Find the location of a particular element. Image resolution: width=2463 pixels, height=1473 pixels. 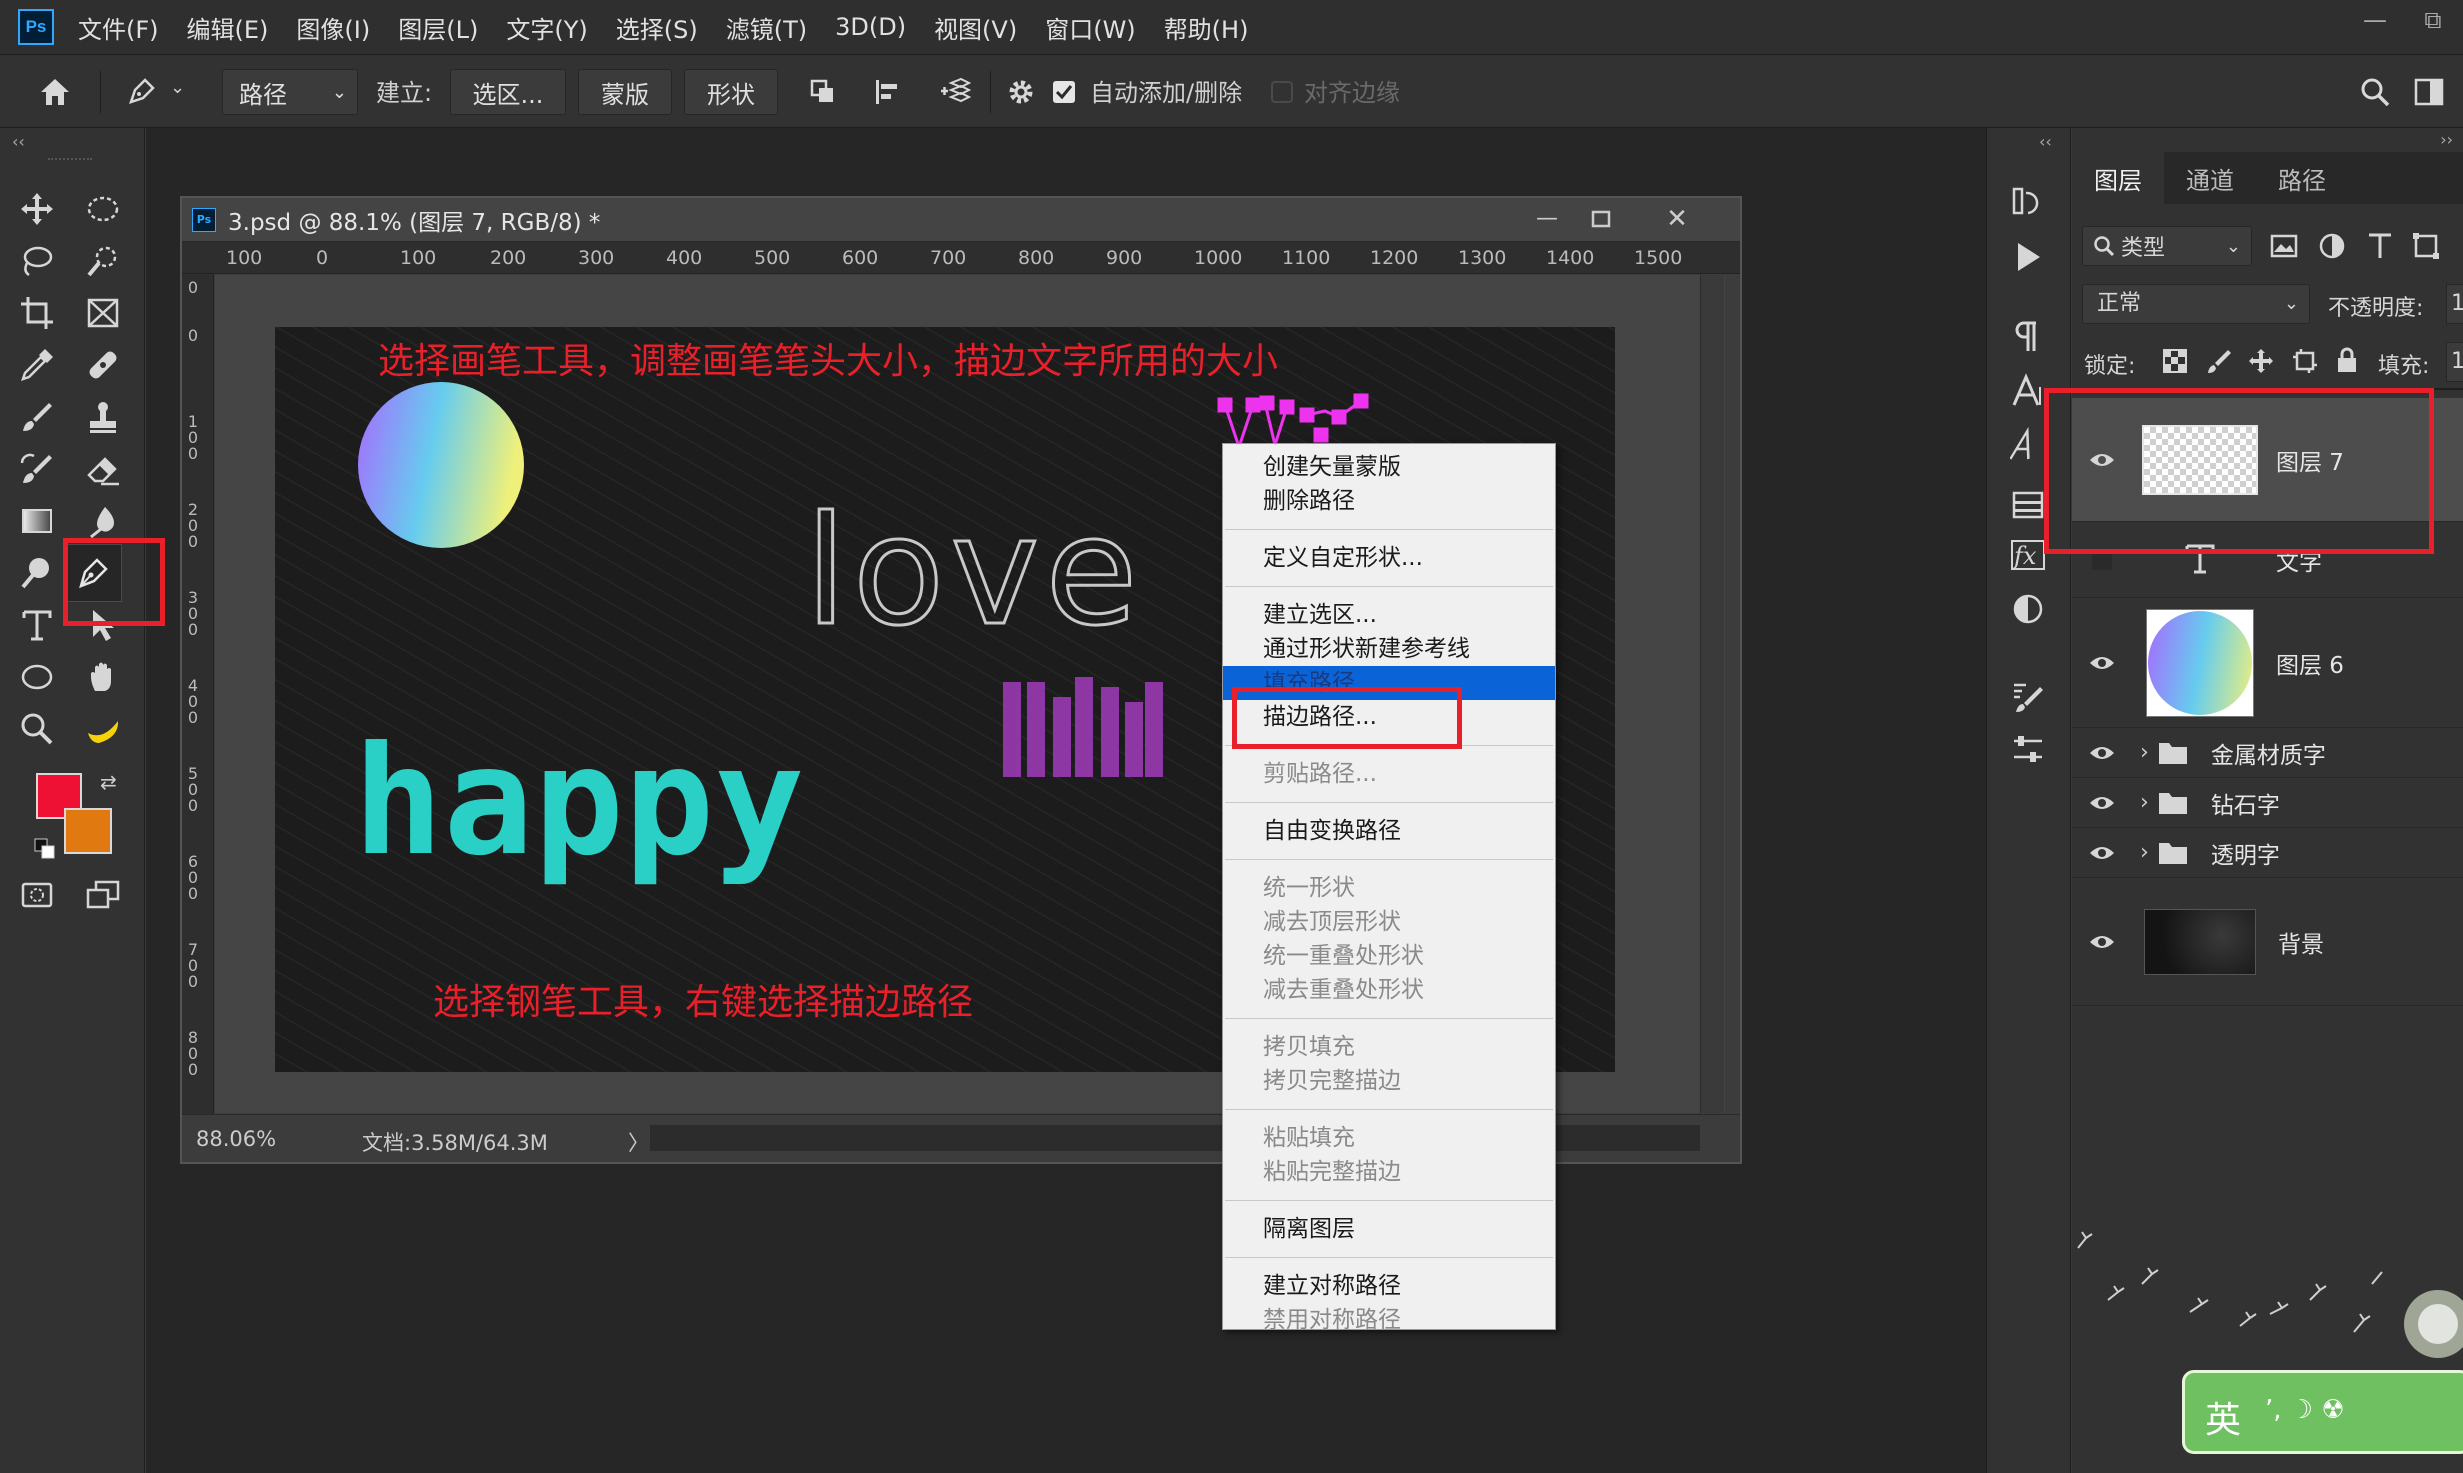

pen-tool-preset-icon is located at coordinates (141, 92).